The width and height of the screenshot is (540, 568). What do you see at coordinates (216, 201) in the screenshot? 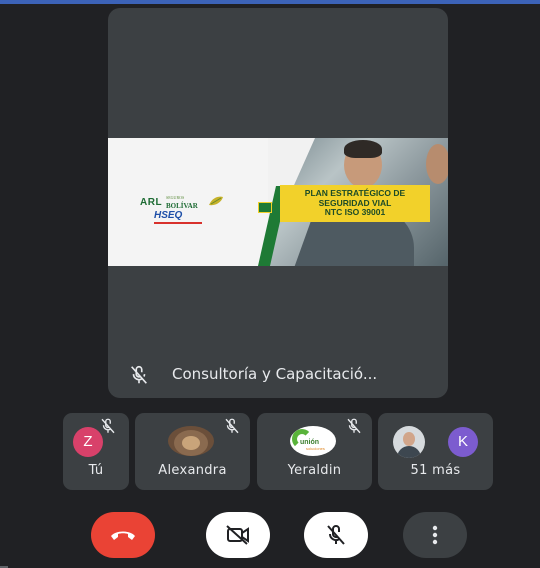
I see `bolivar-leaf-icon` at bounding box center [216, 201].